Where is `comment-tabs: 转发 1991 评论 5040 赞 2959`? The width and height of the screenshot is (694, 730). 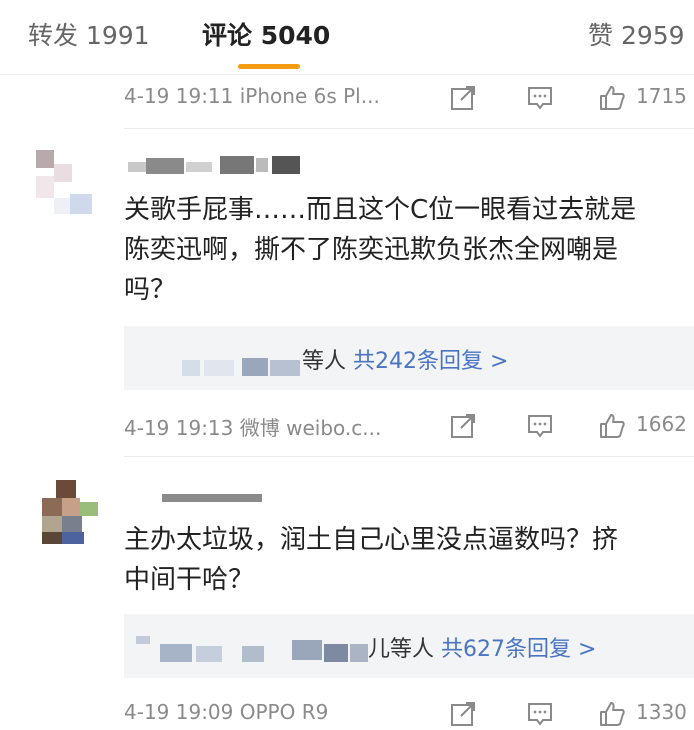
comment-tabs: 转发 1991 评论 5040 赞 2959 is located at coordinates (347, 36).